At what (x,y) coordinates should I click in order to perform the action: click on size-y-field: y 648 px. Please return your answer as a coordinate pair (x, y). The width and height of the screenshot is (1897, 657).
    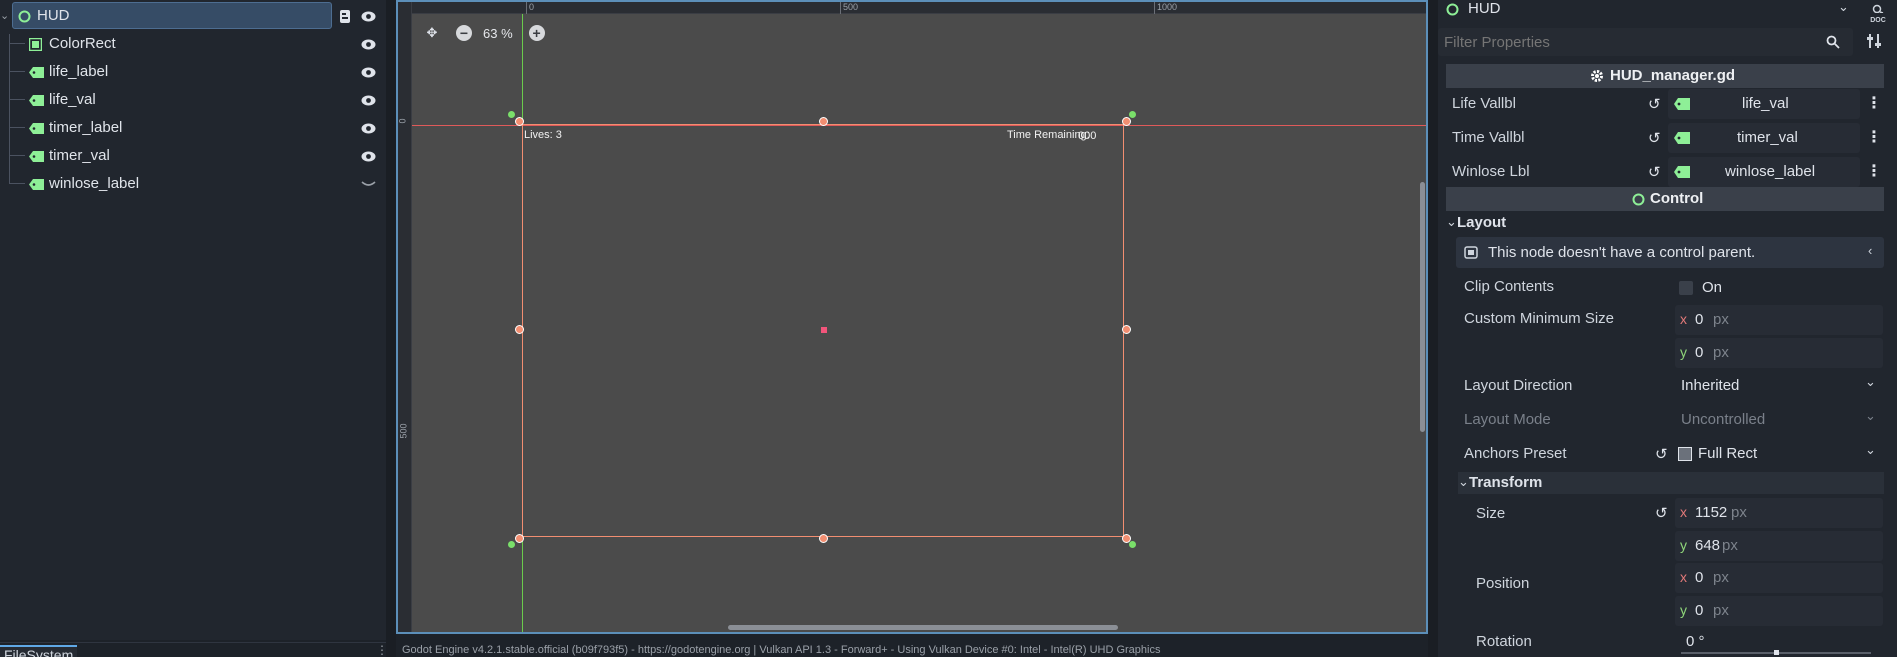
    Looking at the image, I should click on (1779, 546).